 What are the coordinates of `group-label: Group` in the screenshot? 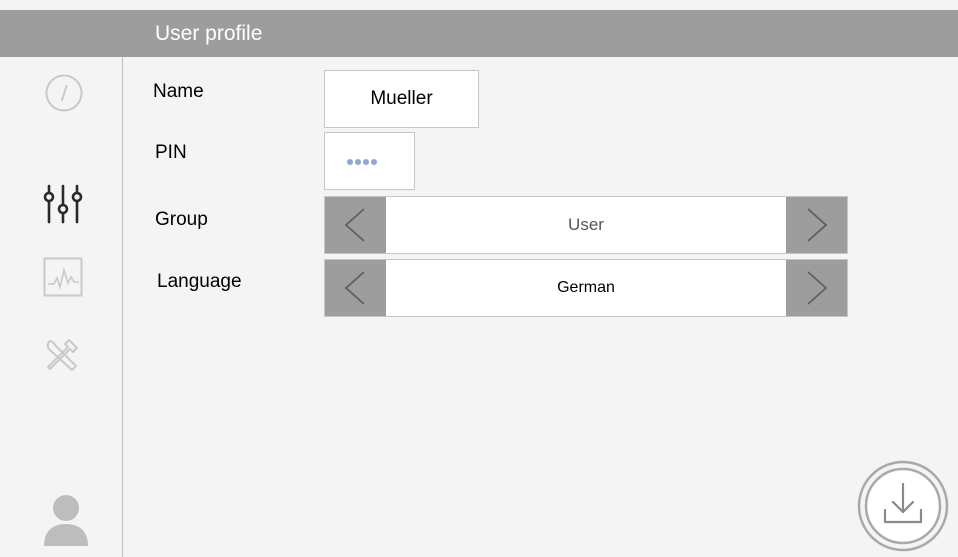 It's located at (181, 219).